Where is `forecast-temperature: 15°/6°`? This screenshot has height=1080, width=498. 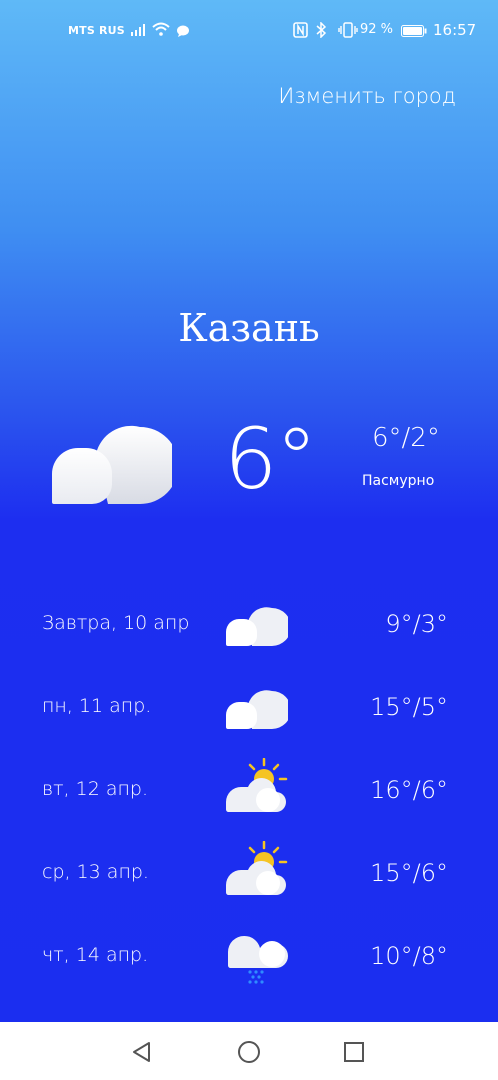 forecast-temperature: 15°/6° is located at coordinates (409, 873).